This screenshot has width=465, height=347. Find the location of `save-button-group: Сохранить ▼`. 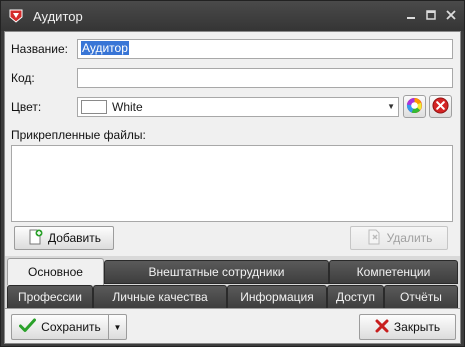

save-button-group: Сохранить ▼ is located at coordinates (69, 327).